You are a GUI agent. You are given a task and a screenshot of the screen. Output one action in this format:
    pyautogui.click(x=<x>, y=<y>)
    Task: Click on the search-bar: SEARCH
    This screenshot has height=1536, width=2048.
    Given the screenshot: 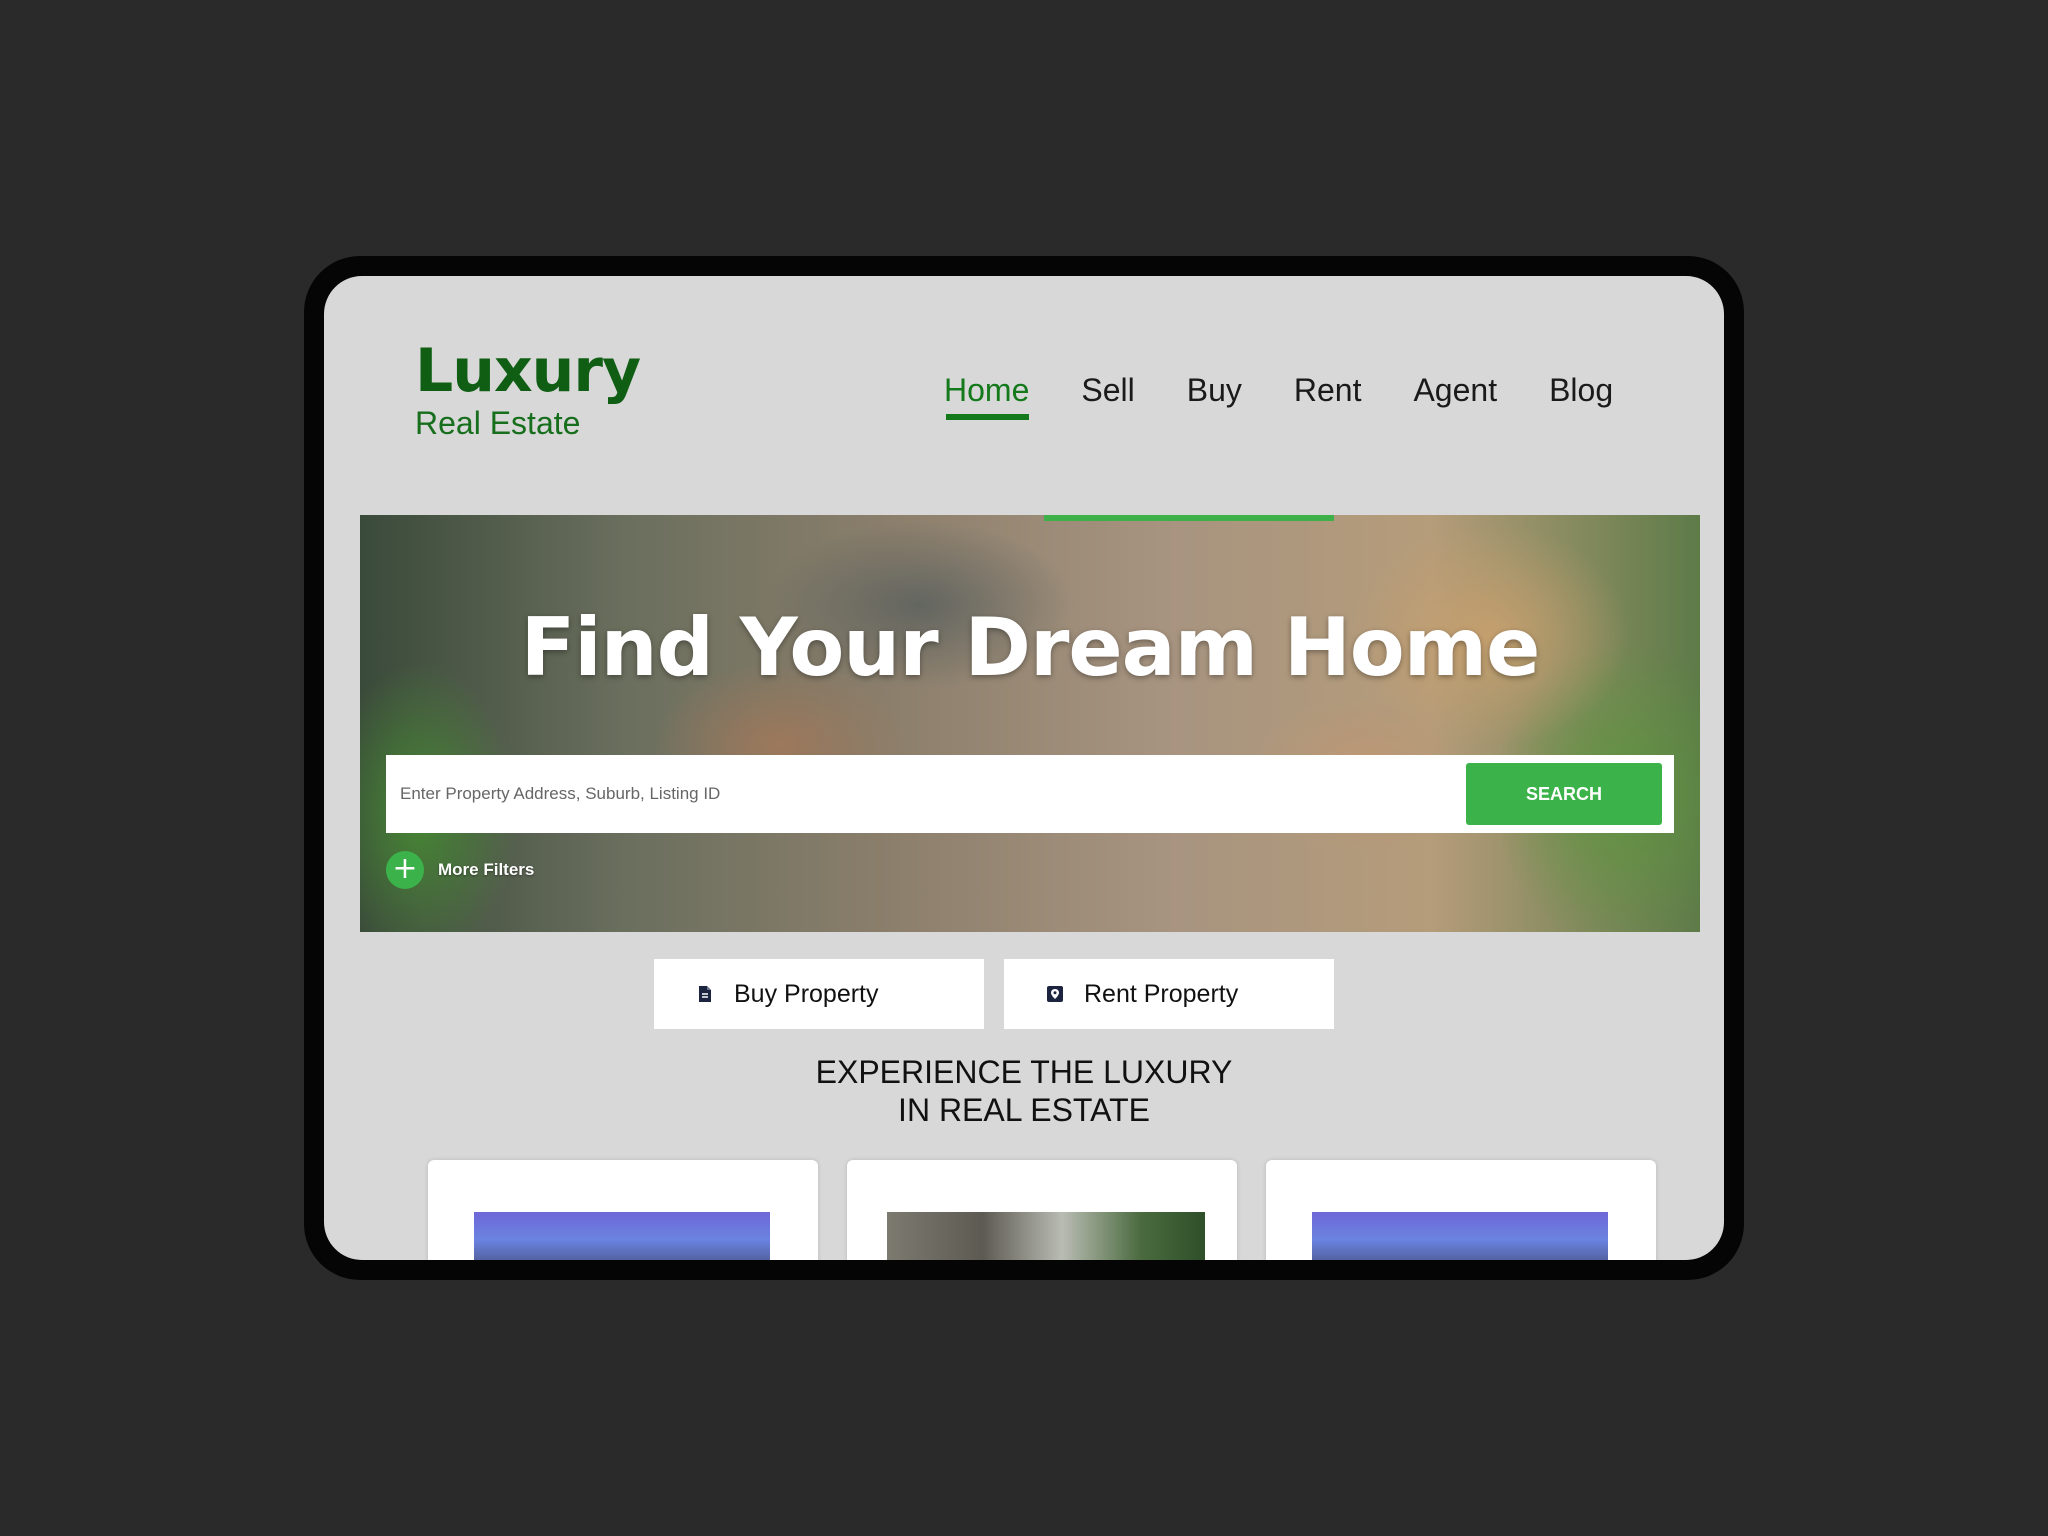 What is the action you would take?
    pyautogui.click(x=1030, y=794)
    